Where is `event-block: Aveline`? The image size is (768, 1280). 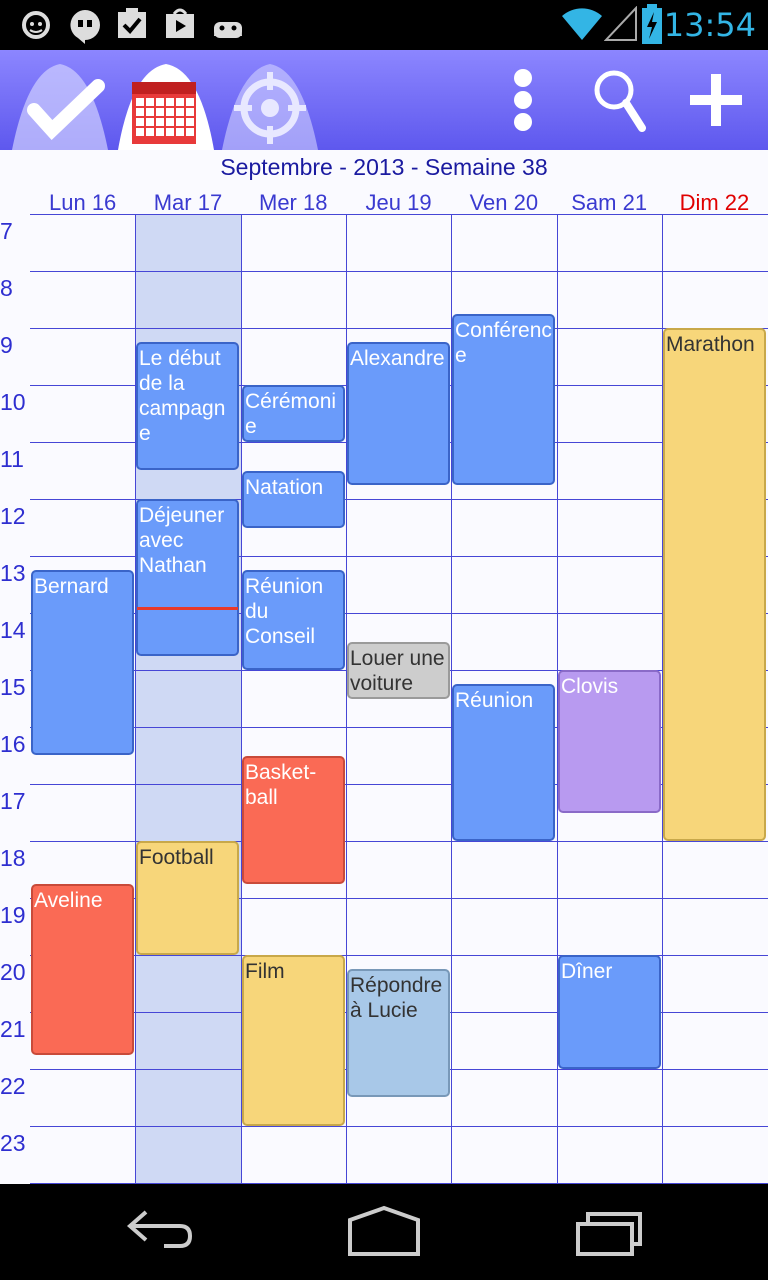
event-block: Aveline is located at coordinates (82, 969).